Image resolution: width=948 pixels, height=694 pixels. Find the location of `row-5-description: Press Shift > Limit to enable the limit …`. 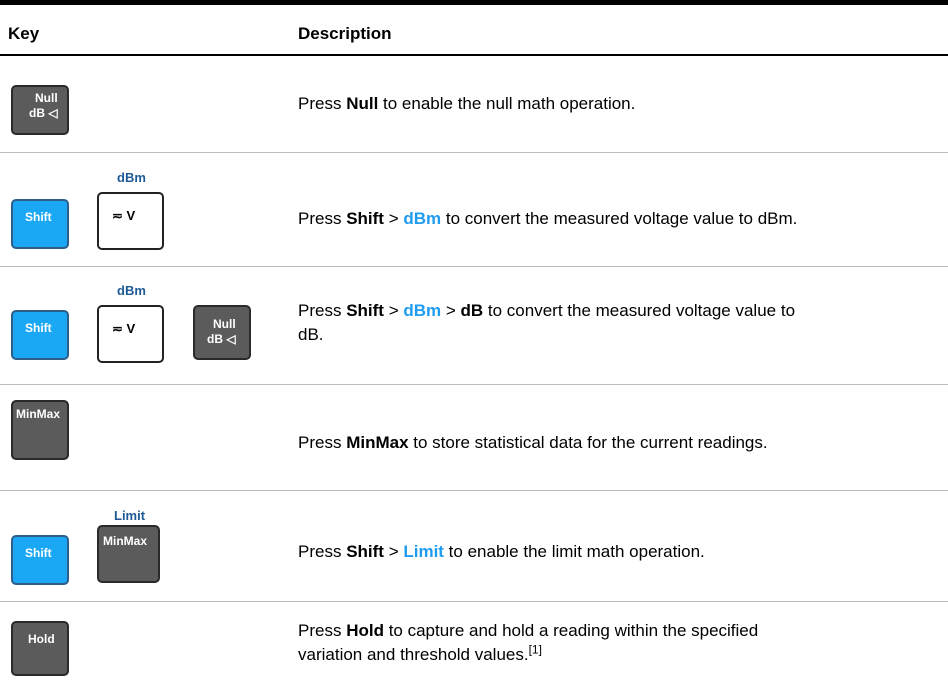

row-5-description: Press Shift > Limit to enable the limit … is located at coordinates (501, 551).